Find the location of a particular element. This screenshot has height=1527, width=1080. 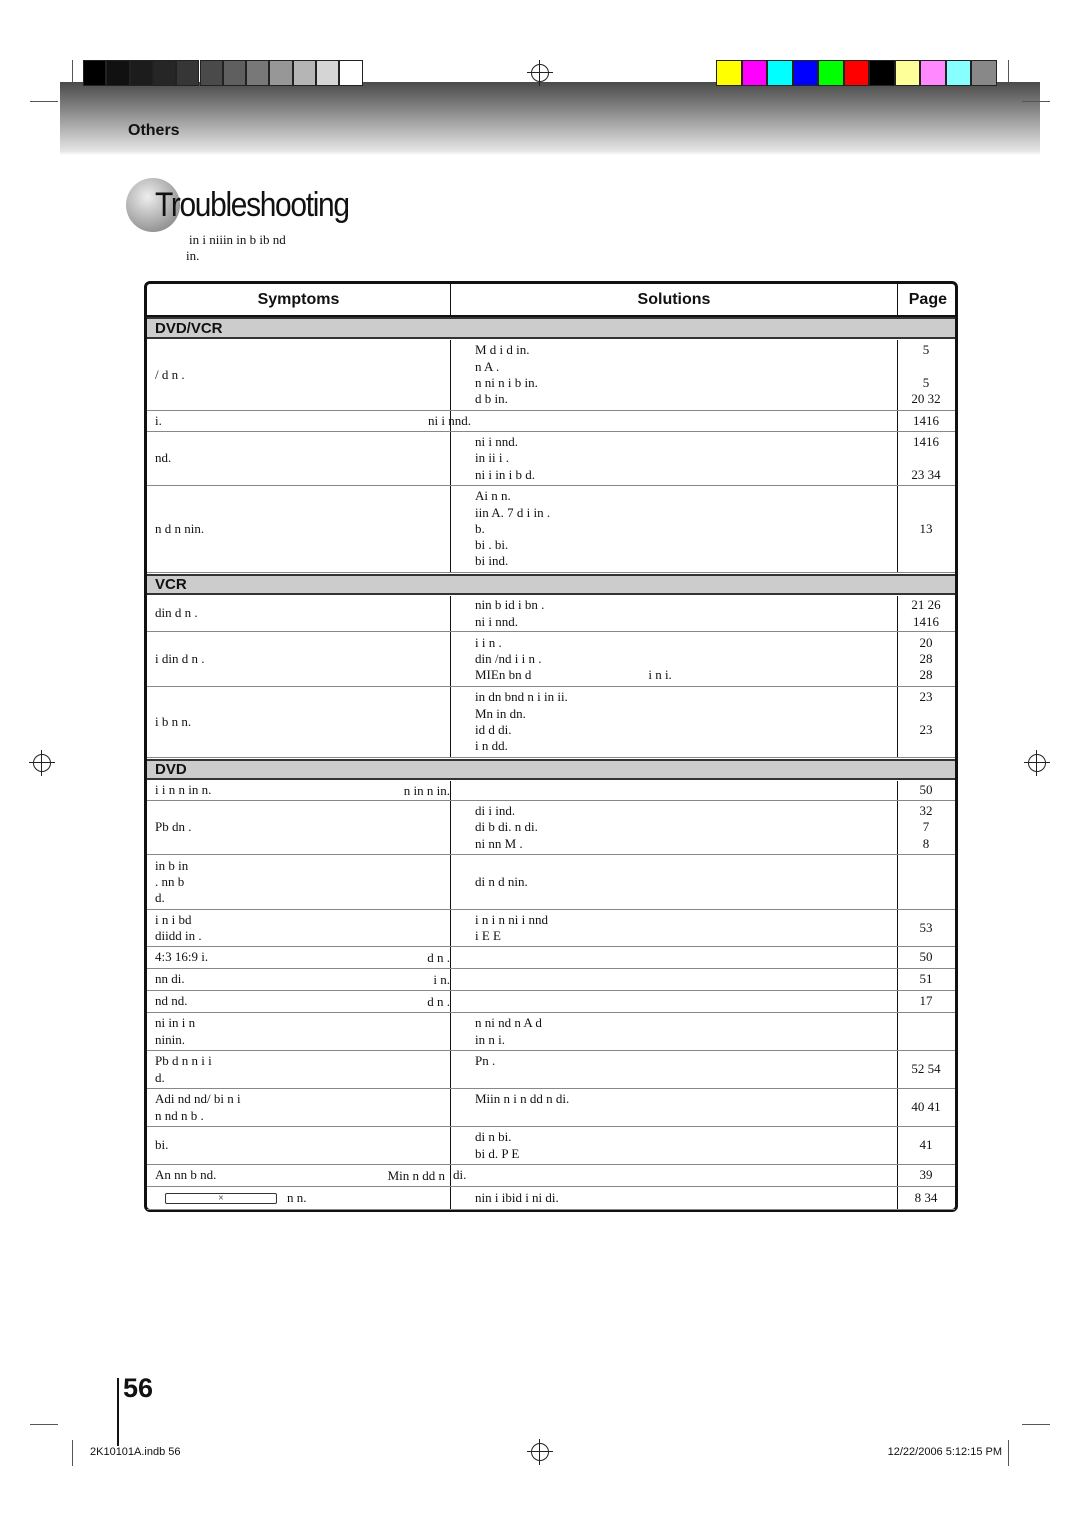

page-cell: 1416 is located at coordinates (926, 421).